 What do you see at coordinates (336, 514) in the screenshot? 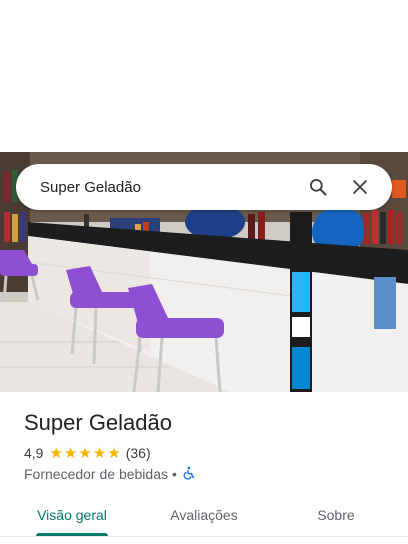
I see `tab-about: Sobre` at bounding box center [336, 514].